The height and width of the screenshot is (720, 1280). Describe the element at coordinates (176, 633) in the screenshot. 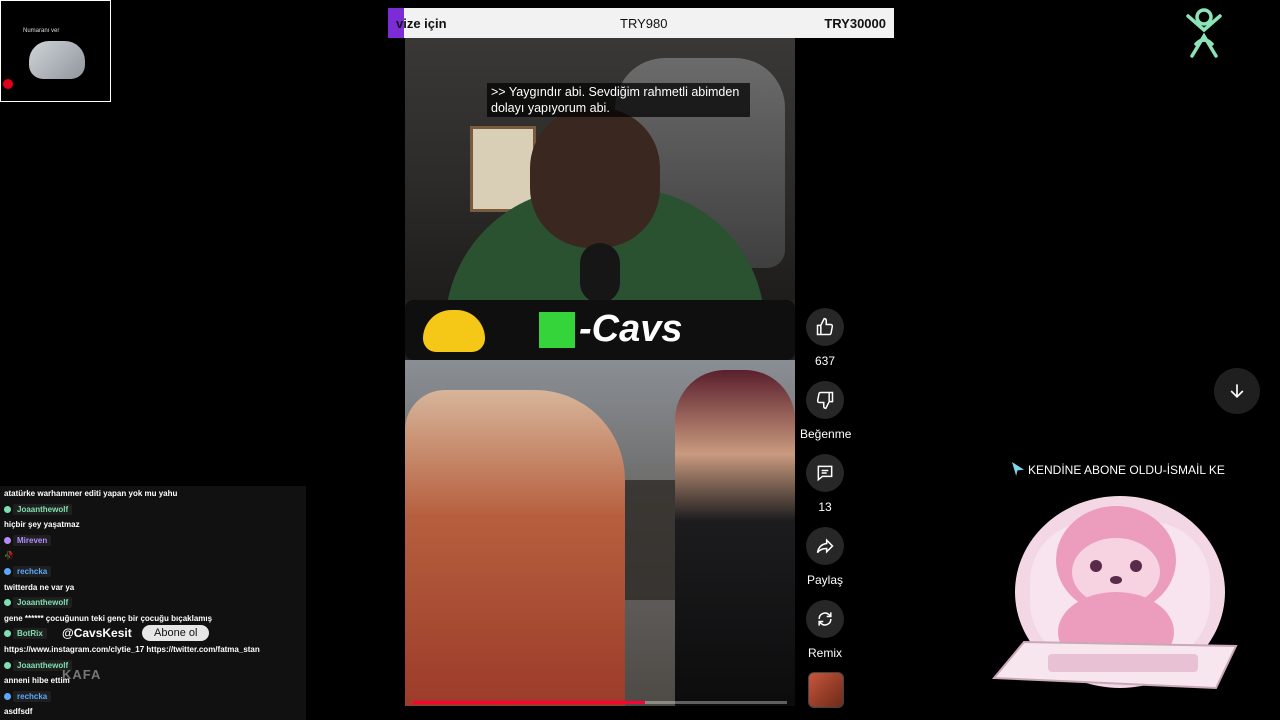

I see `subscribe-button: Abone ol` at that location.